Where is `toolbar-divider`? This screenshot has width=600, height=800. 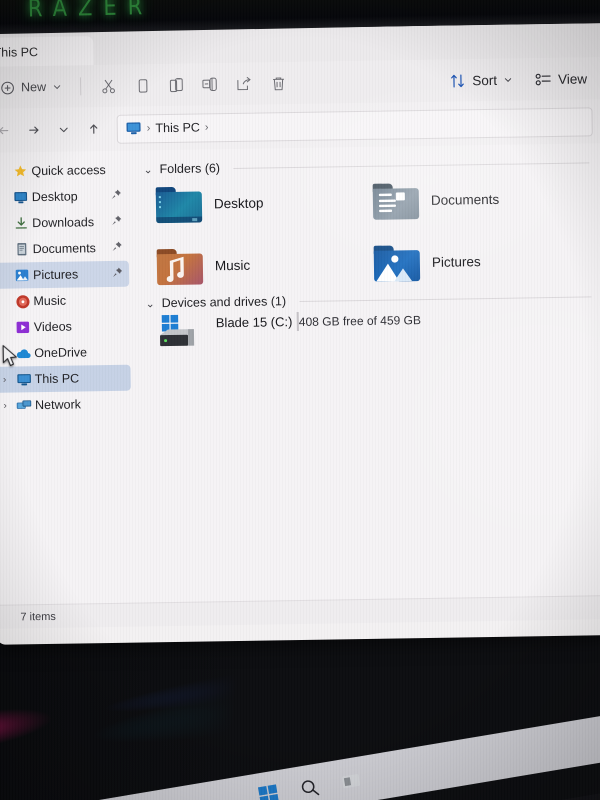
toolbar-divider is located at coordinates (80, 86).